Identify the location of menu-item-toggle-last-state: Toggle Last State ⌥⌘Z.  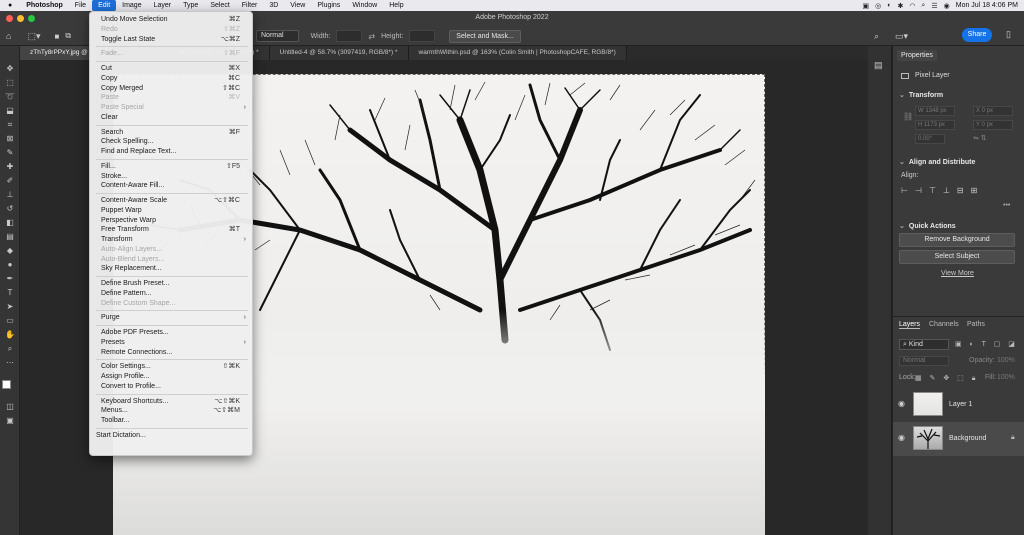
(172, 40).